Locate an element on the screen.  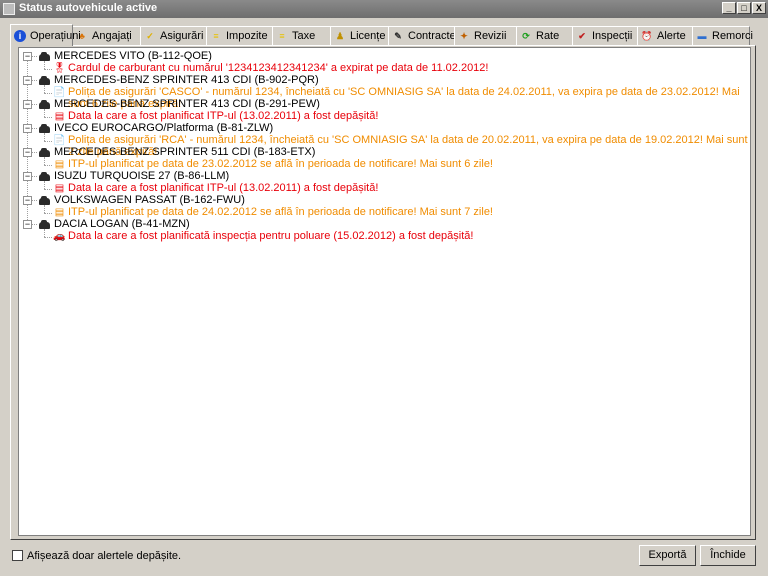
tab-0: i Operațiuni is located at coordinates (45, 35).